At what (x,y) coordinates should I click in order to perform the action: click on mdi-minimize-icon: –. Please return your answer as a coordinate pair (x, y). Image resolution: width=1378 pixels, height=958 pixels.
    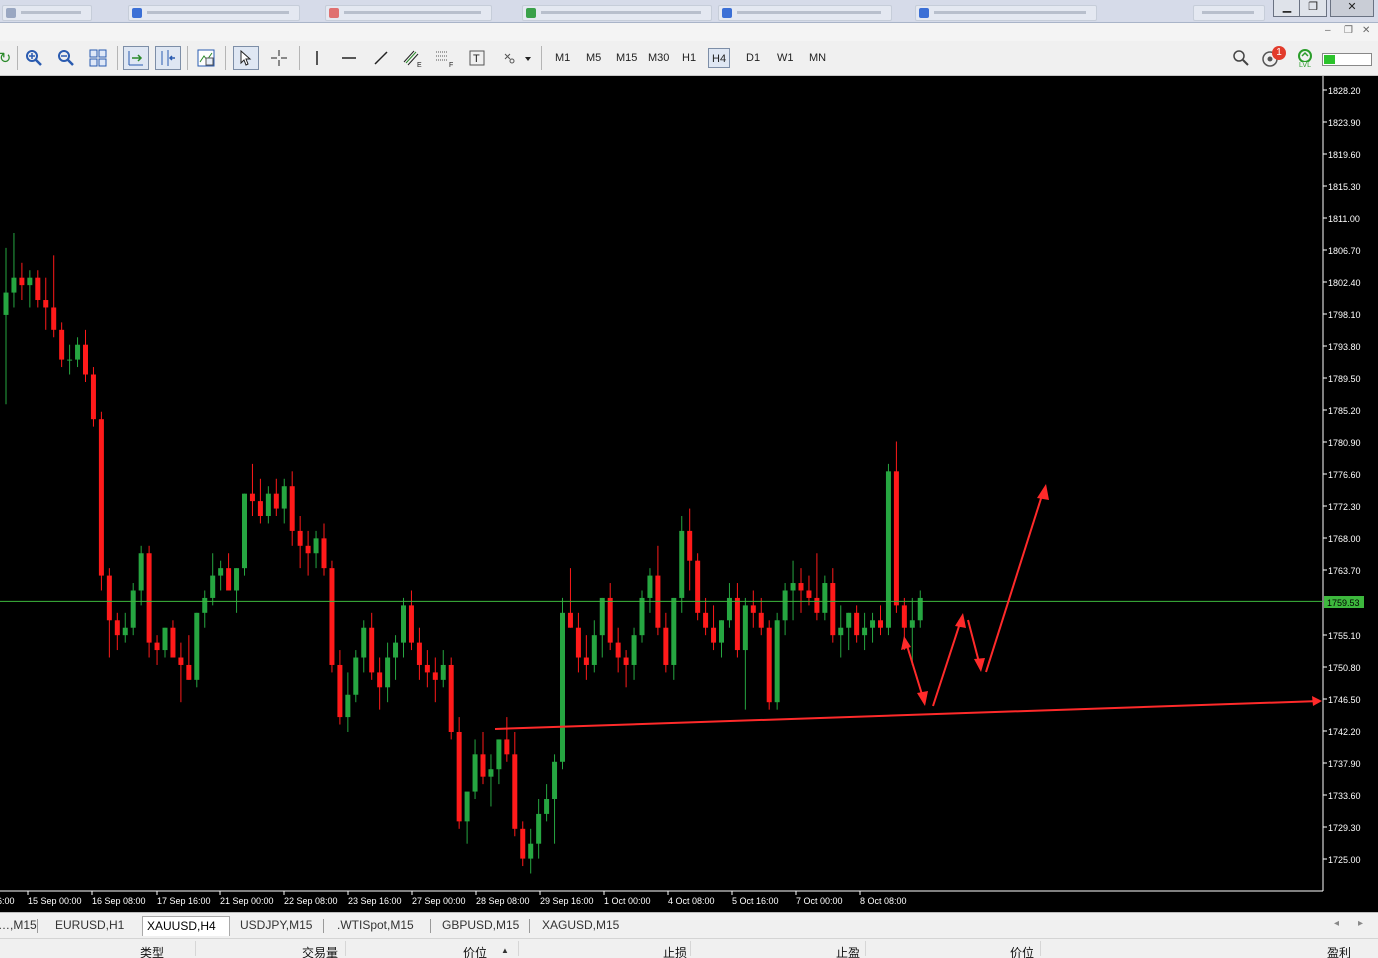
    Looking at the image, I should click on (1328, 30).